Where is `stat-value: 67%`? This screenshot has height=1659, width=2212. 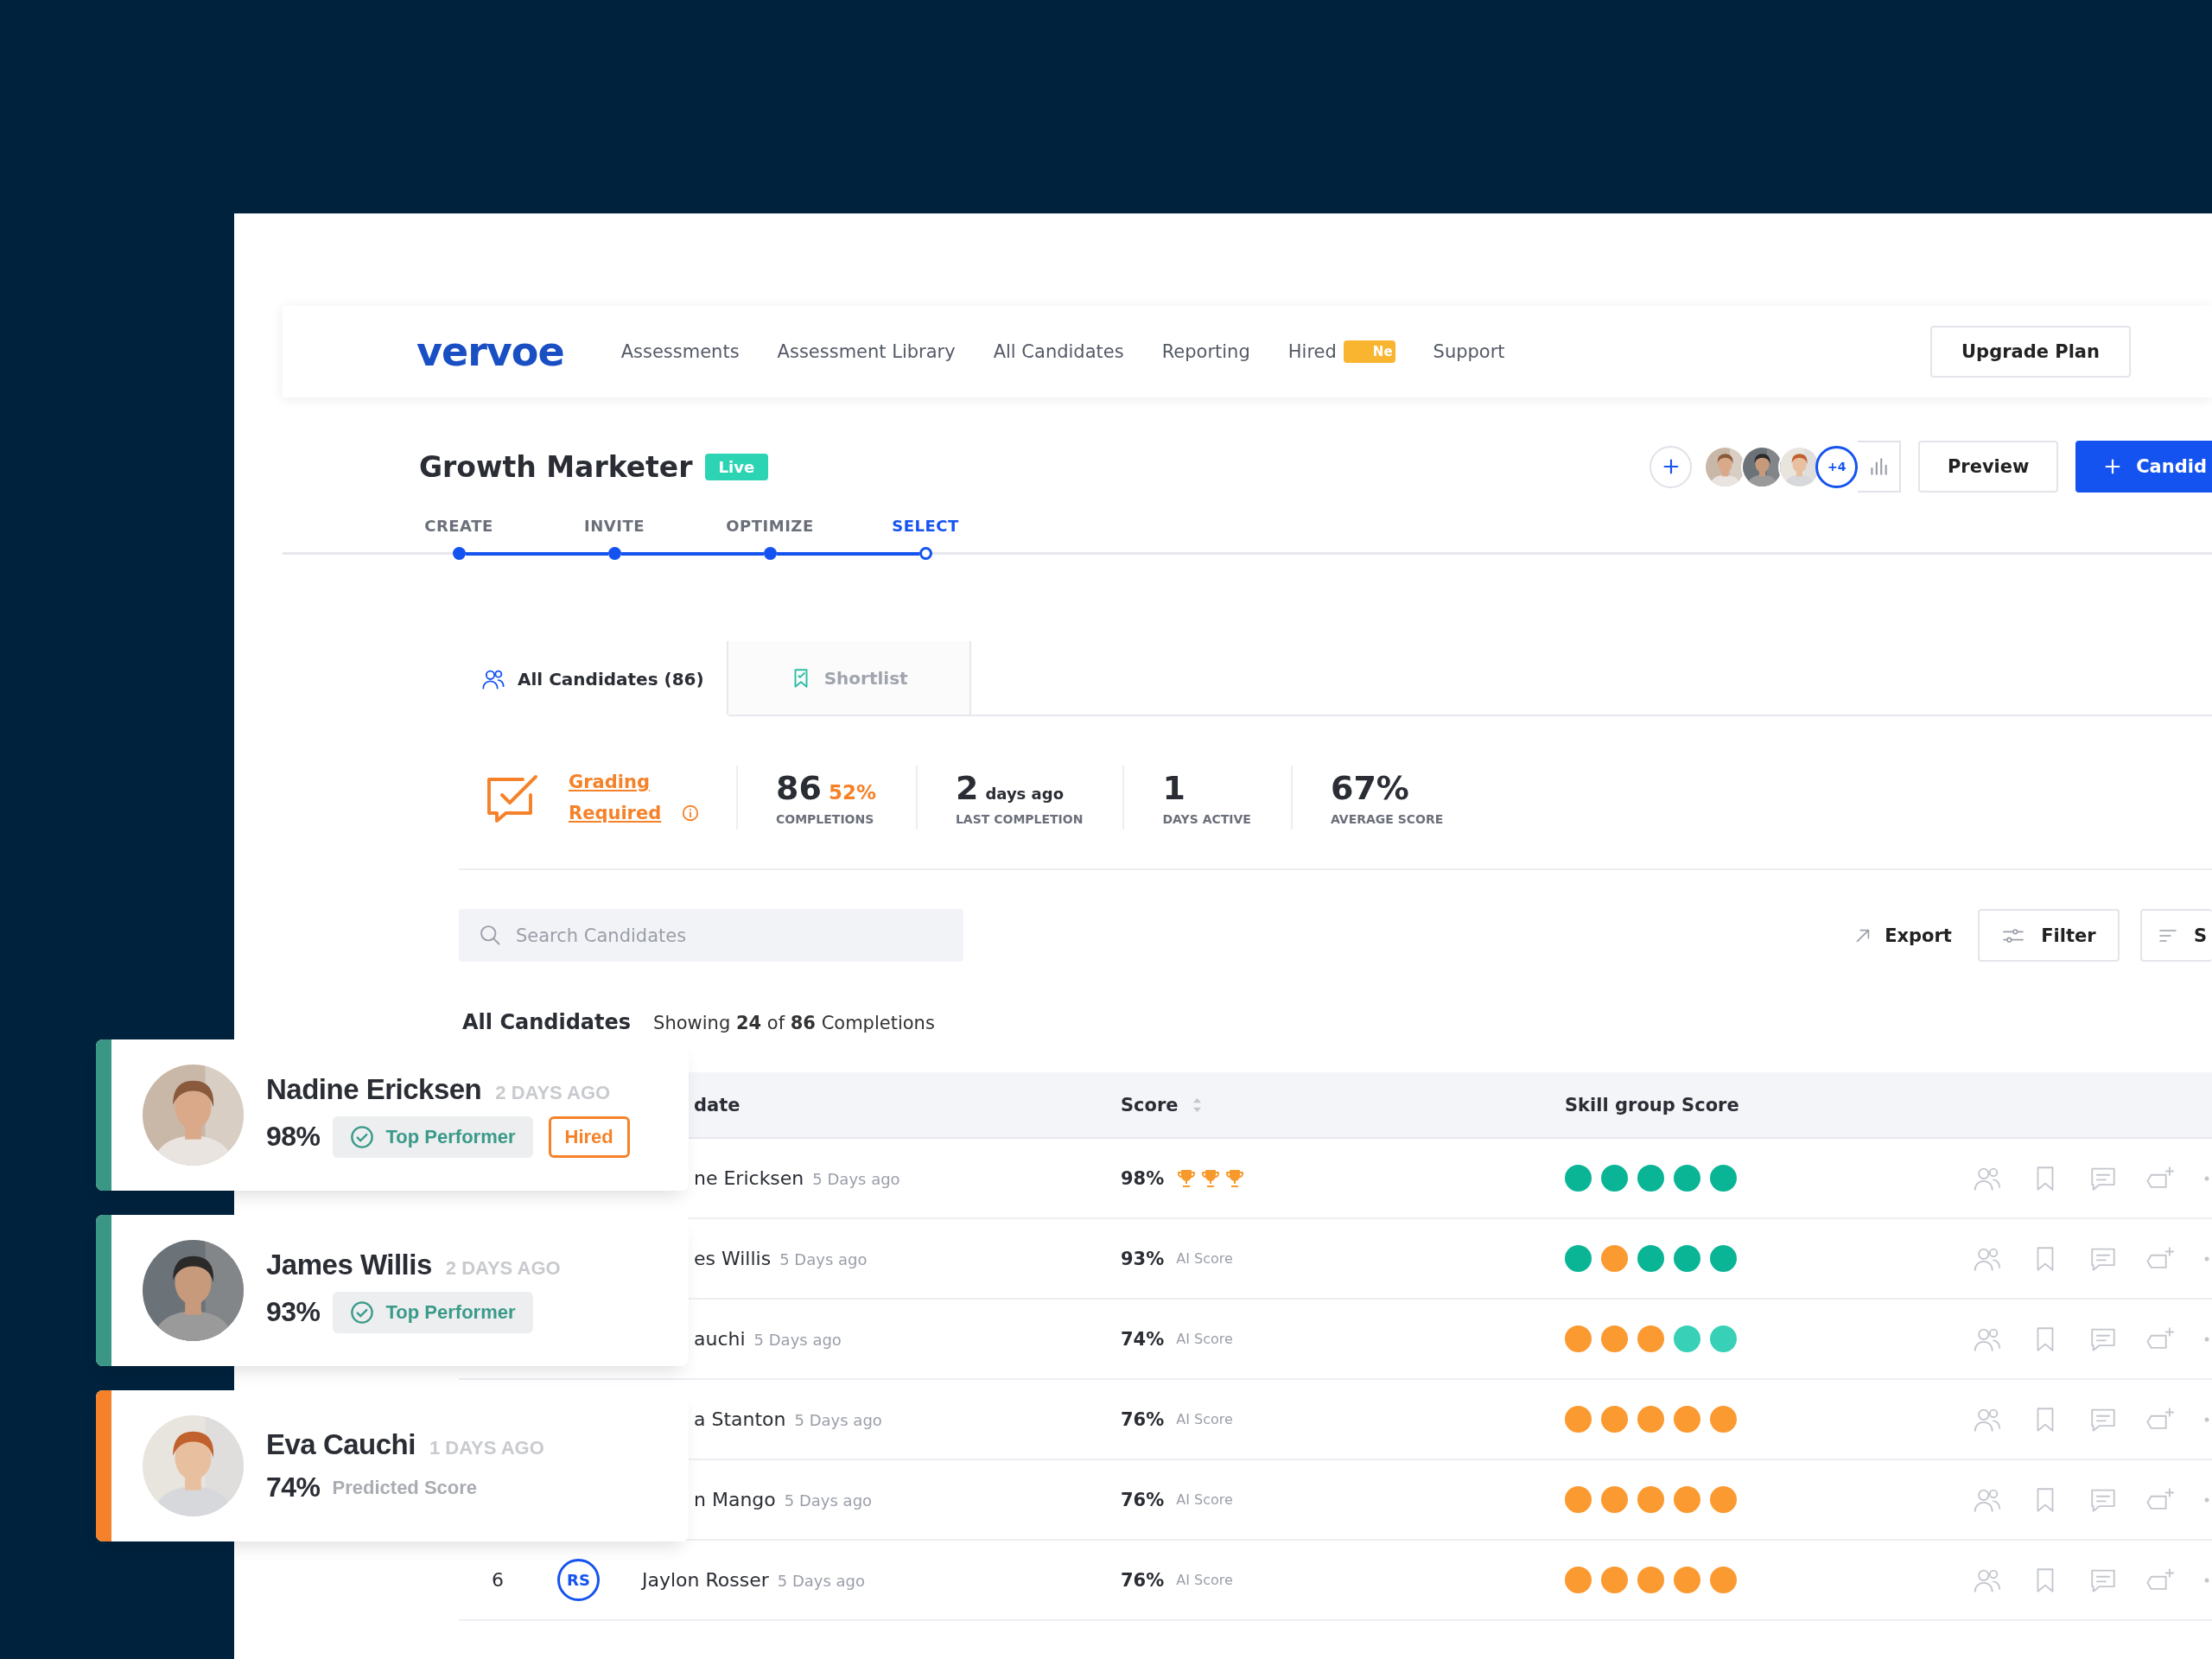
stat-value: 67% is located at coordinates (1369, 788).